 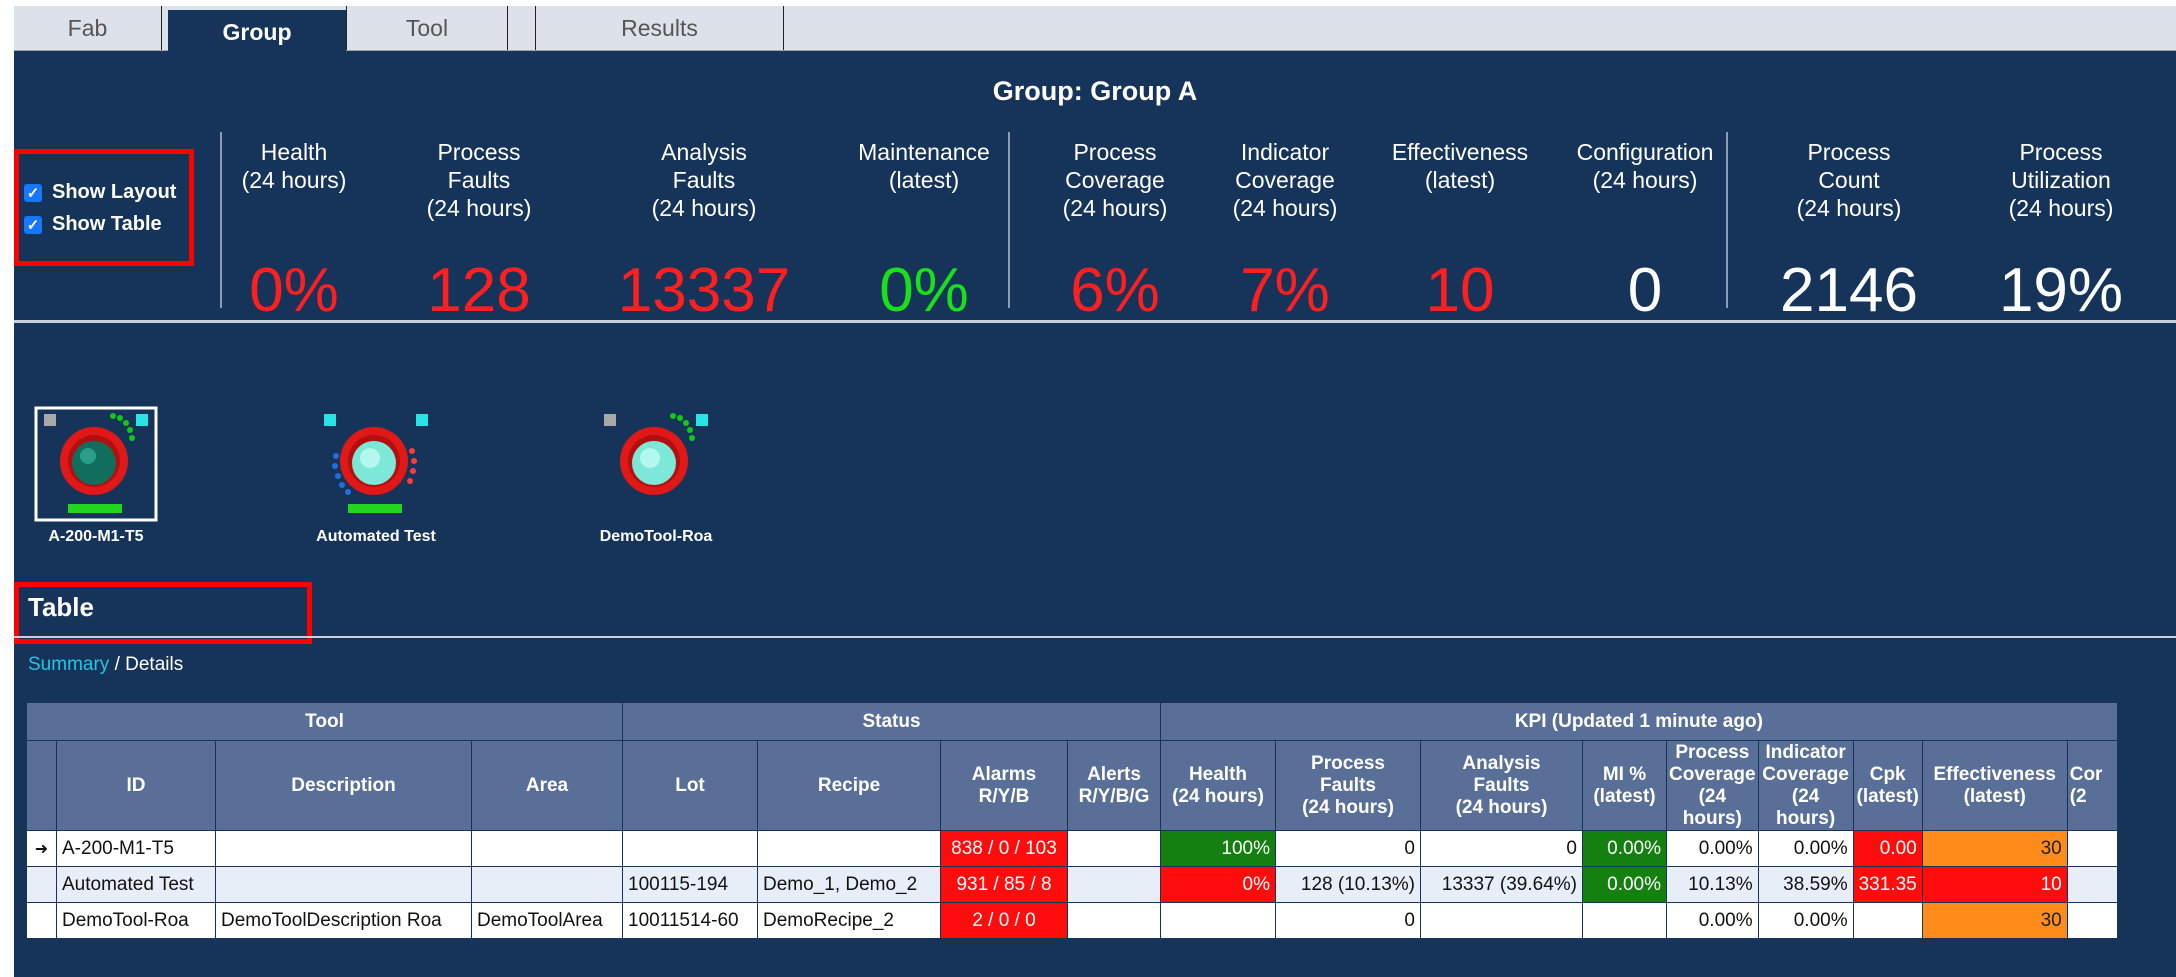 I want to click on summary-link: Summary, so click(x=68, y=664).